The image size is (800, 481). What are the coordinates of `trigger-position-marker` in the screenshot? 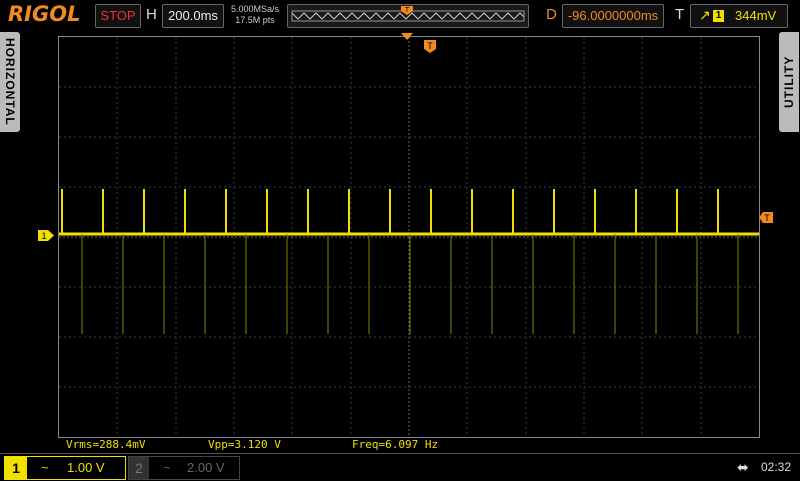 It's located at (407, 37).